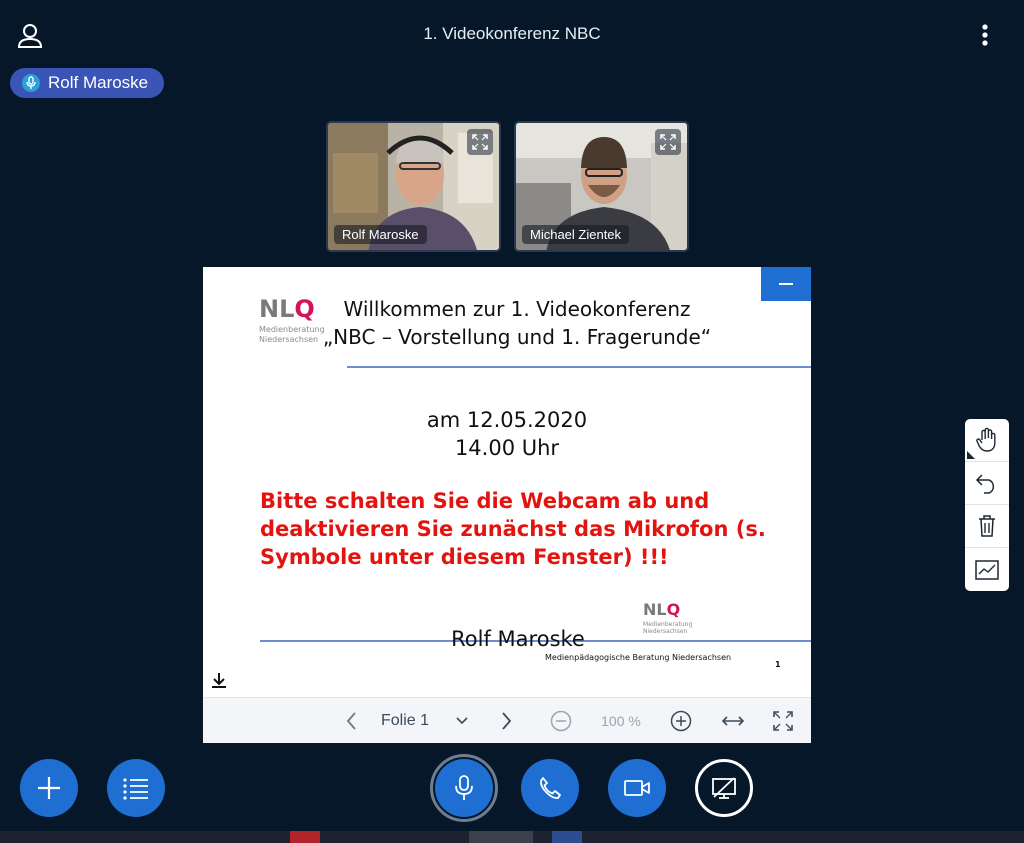 The image size is (1024, 843). I want to click on corner-triangle-icon, so click(971, 455).